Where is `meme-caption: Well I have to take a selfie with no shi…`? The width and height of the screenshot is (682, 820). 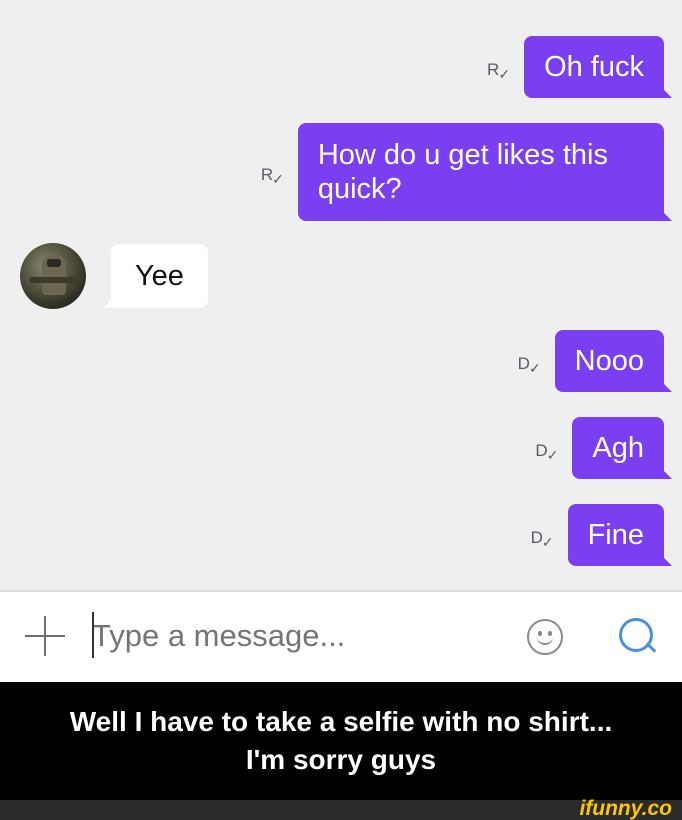
meme-caption: Well I have to take a selfie with no shi… is located at coordinates (341, 741).